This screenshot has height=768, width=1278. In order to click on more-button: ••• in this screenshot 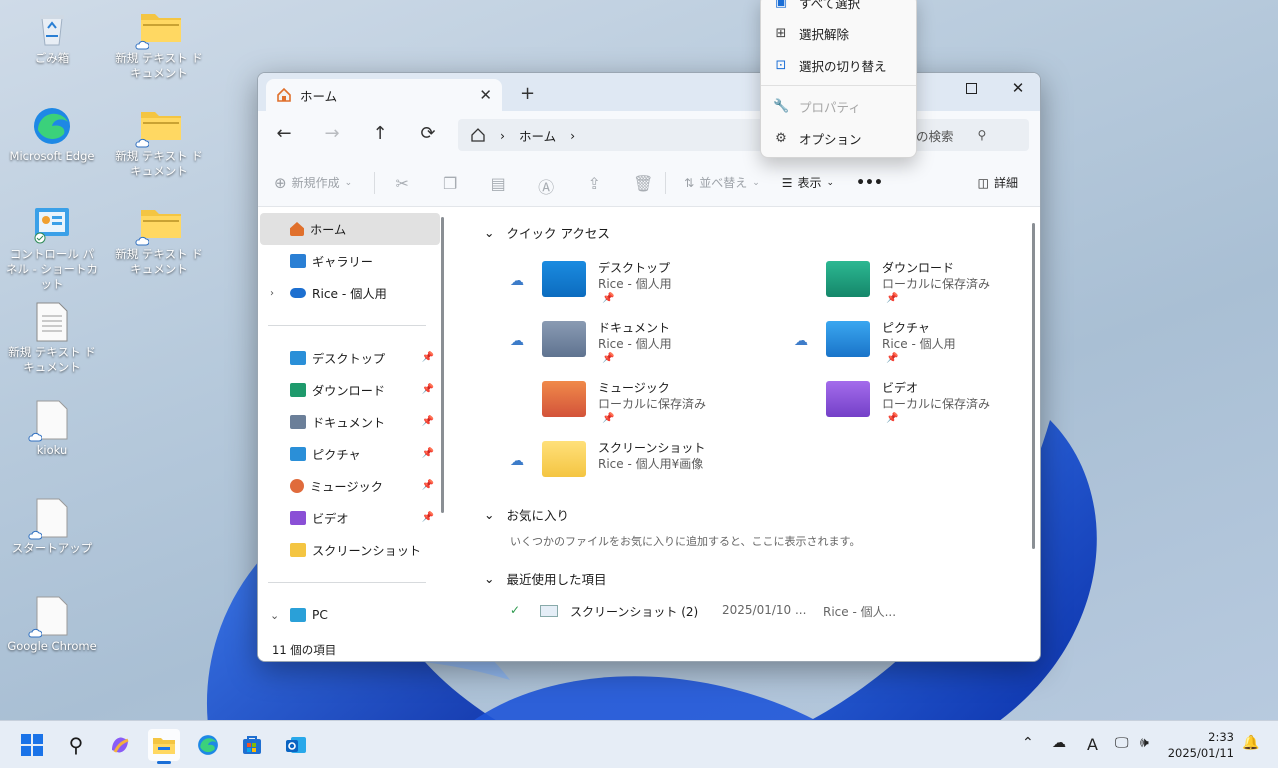, I will do `click(869, 183)`.